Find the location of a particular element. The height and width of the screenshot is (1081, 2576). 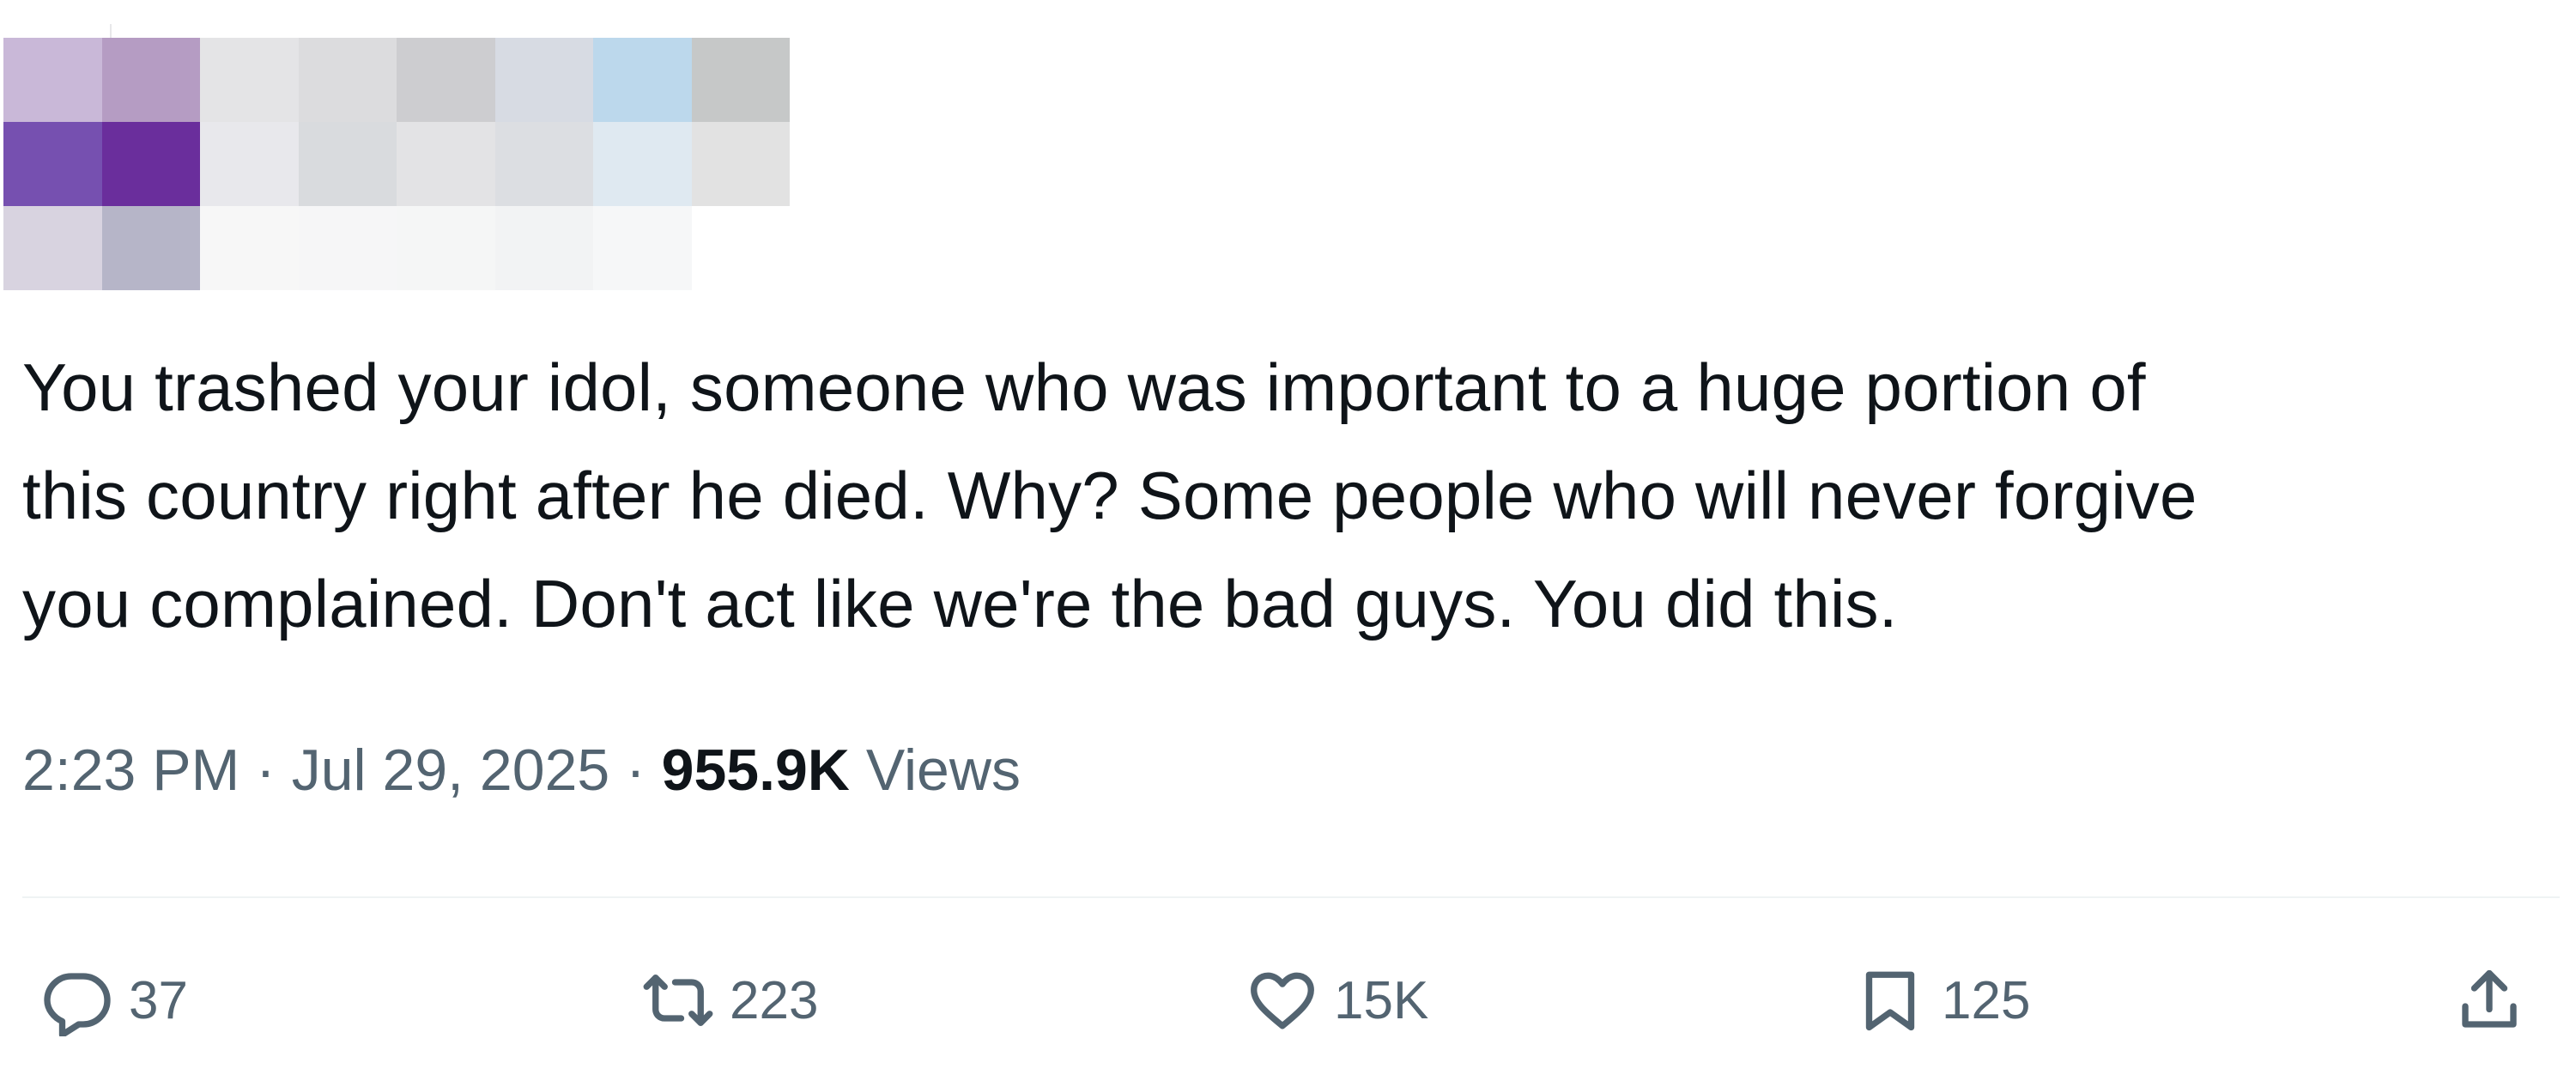

bookmark-button: 125 is located at coordinates (1942, 1000).